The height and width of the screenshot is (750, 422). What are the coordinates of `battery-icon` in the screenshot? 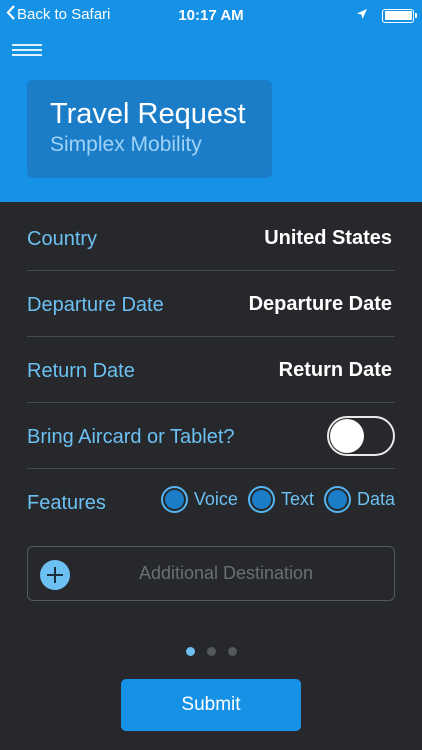 It's located at (399, 15).